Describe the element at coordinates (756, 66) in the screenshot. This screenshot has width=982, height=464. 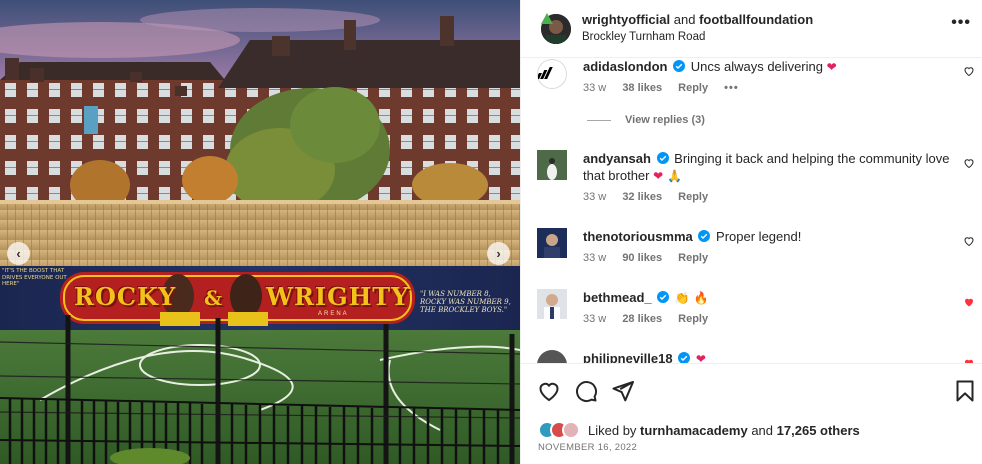
I see `comment-text: Uncs always delivering` at that location.